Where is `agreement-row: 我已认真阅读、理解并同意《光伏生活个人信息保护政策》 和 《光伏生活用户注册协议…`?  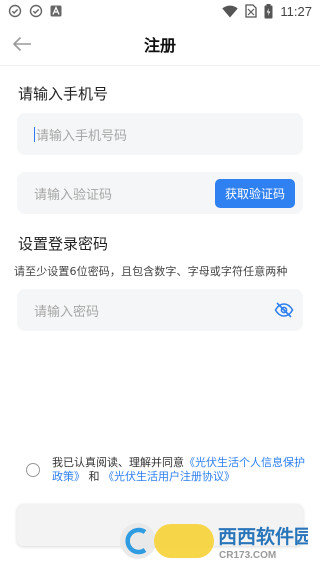 agreement-row: 我已认真阅读、理解并同意《光伏生活个人信息保护政策》 和 《光伏生活用户注册协议… is located at coordinates (166, 470).